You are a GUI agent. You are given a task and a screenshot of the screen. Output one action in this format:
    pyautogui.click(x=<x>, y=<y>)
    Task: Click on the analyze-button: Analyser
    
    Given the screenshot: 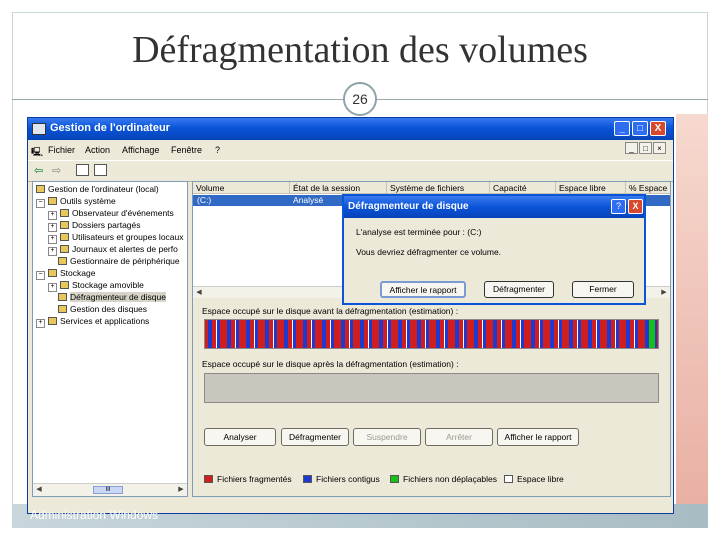 What is the action you would take?
    pyautogui.click(x=240, y=437)
    